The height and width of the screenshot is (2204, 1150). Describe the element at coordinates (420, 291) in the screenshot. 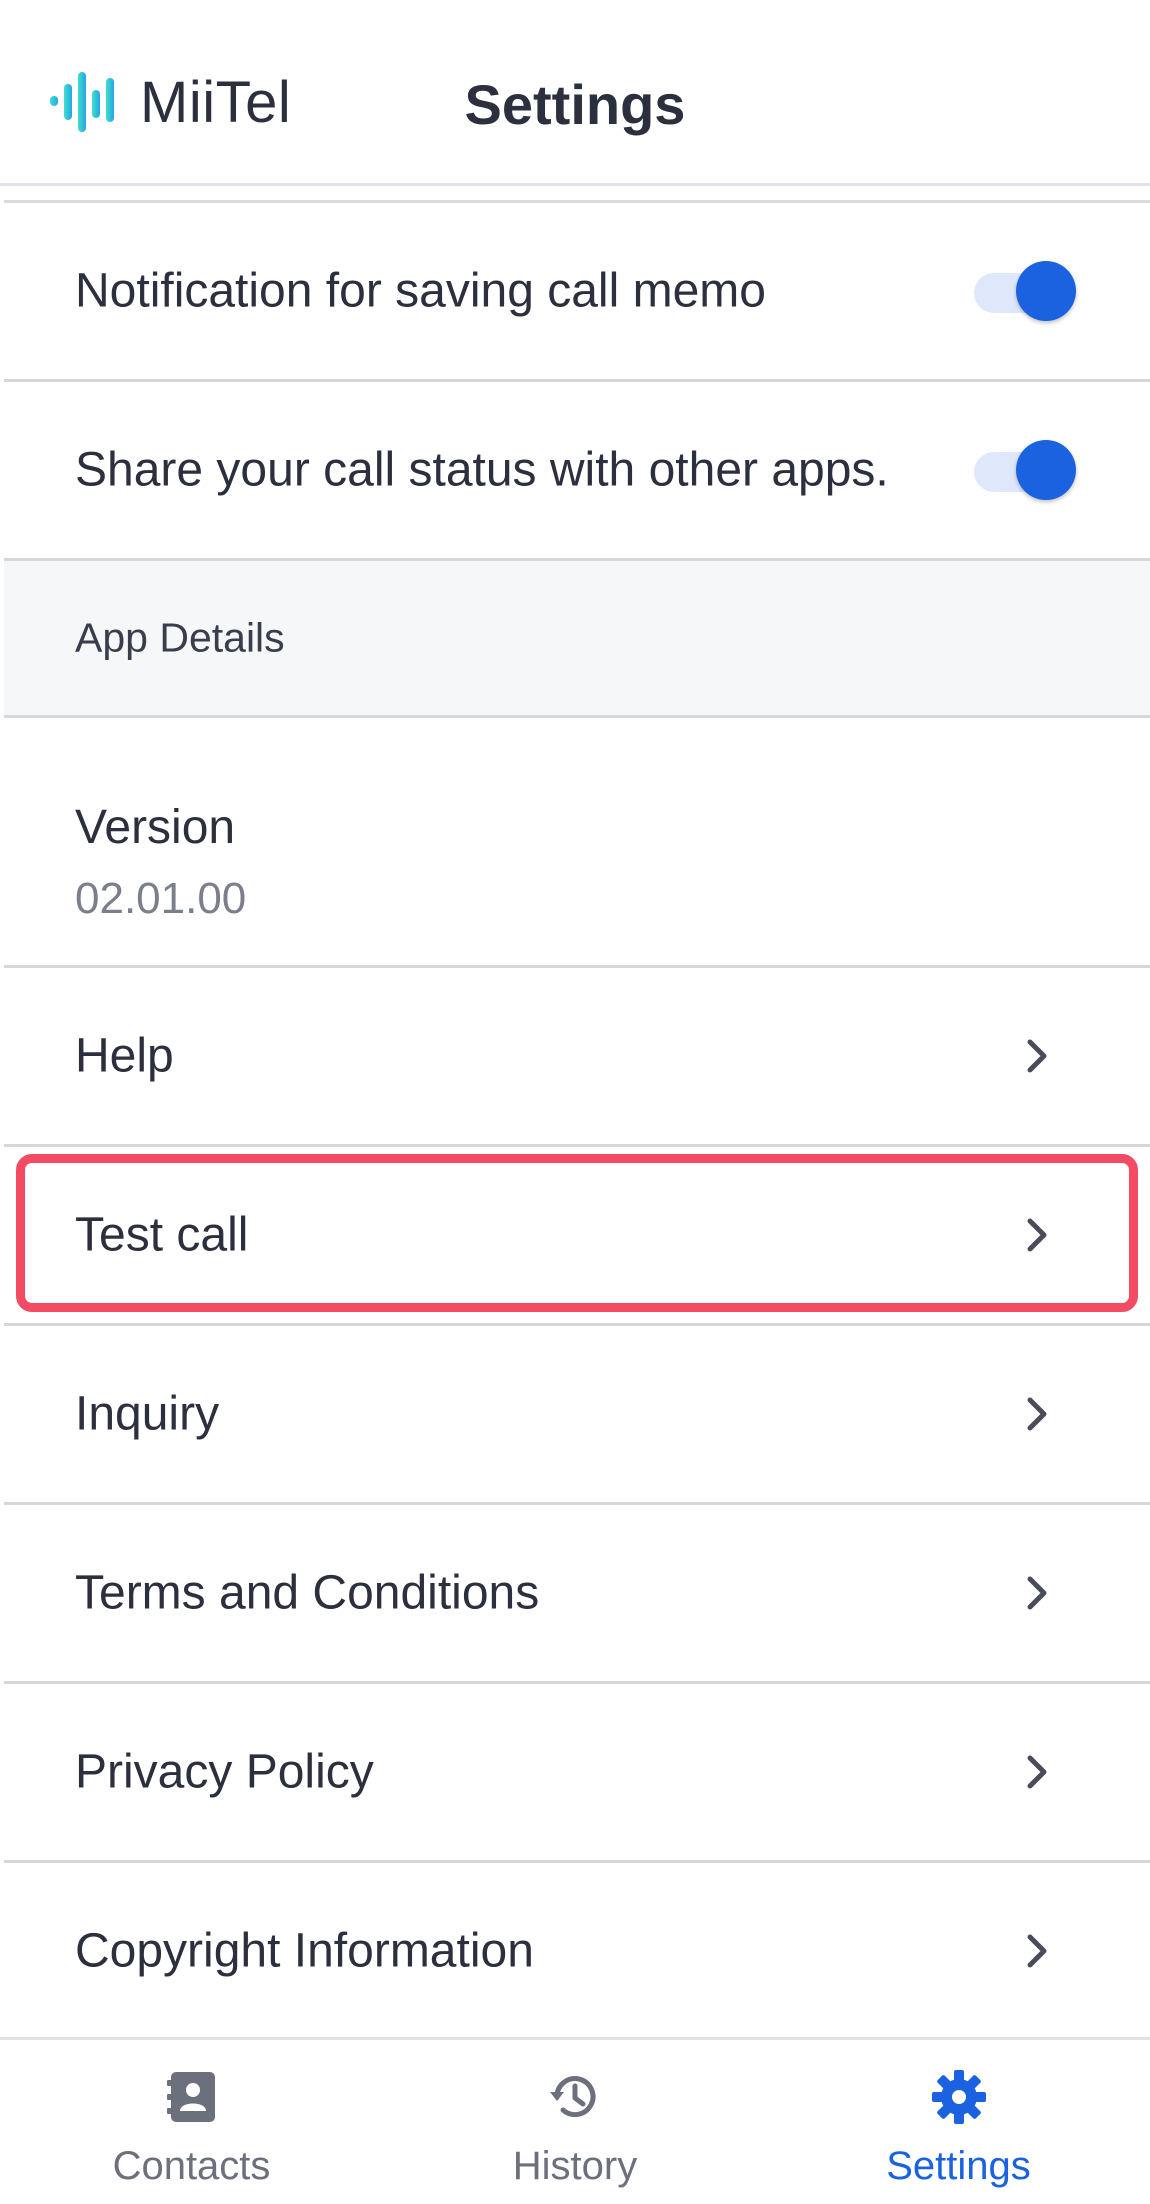

I see `setting-label: Notification for saving call memo` at that location.